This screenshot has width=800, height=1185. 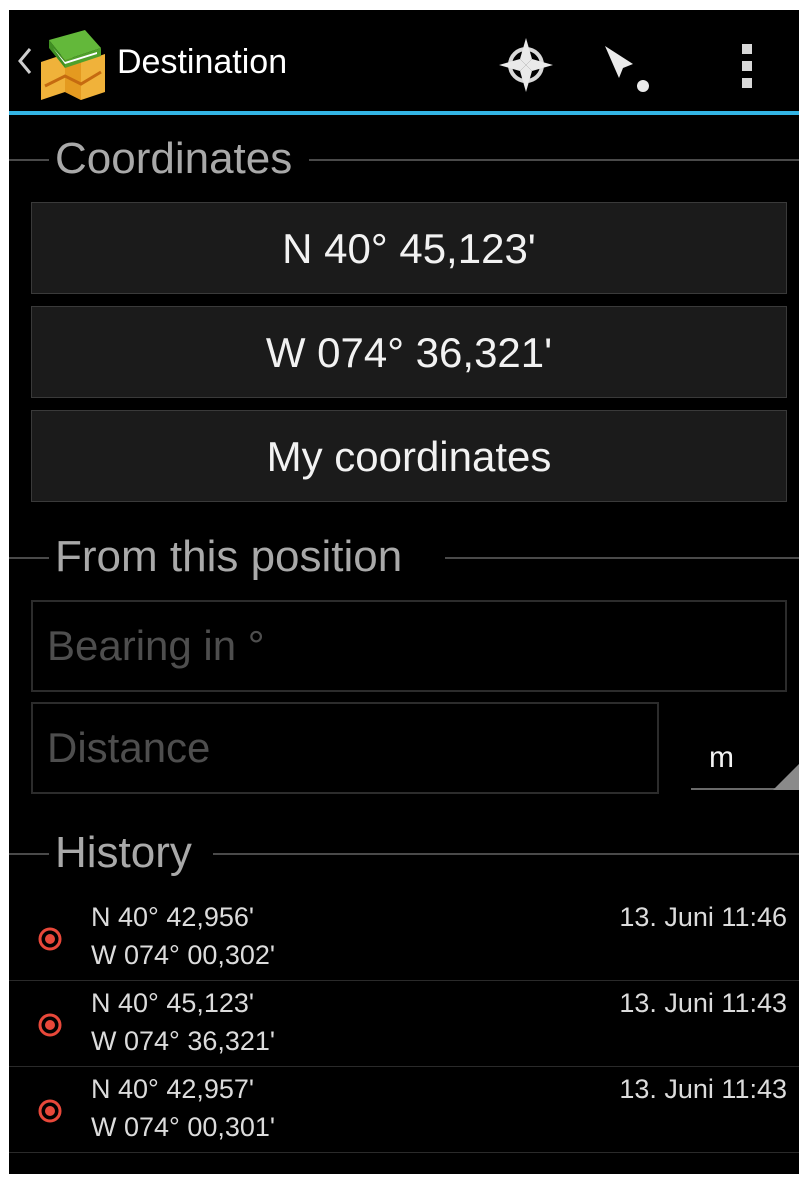 What do you see at coordinates (202, 62) in the screenshot?
I see `app-title: Destination` at bounding box center [202, 62].